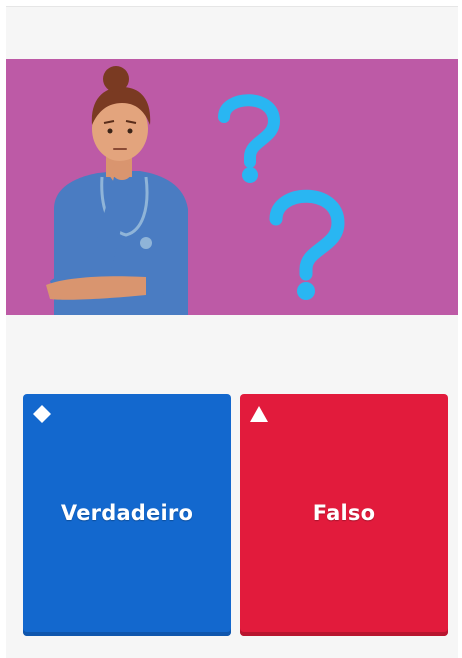 The width and height of the screenshot is (462, 658). What do you see at coordinates (42, 414) in the screenshot?
I see `diamond-icon` at bounding box center [42, 414].